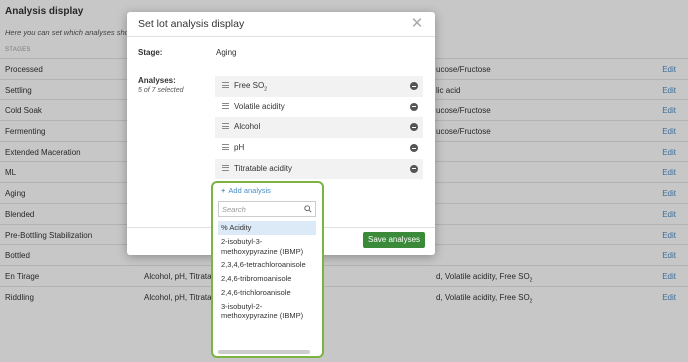  What do you see at coordinates (246, 190) in the screenshot?
I see `add-analysis-link: + Add analysis` at bounding box center [246, 190].